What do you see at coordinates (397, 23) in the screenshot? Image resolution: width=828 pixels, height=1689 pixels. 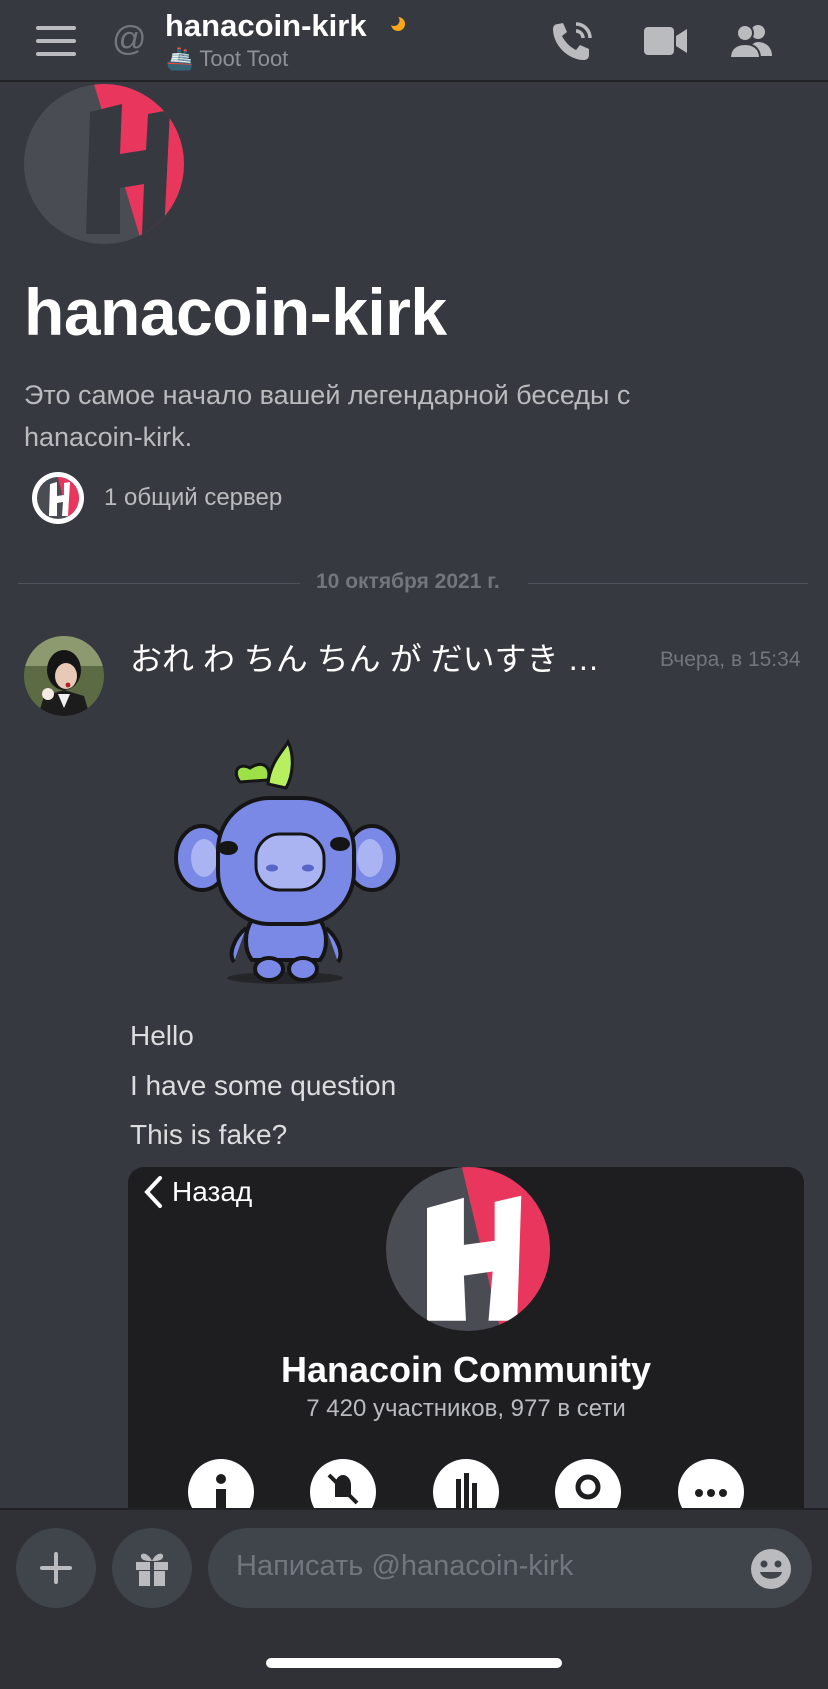 I see `idle-moon-icon` at bounding box center [397, 23].